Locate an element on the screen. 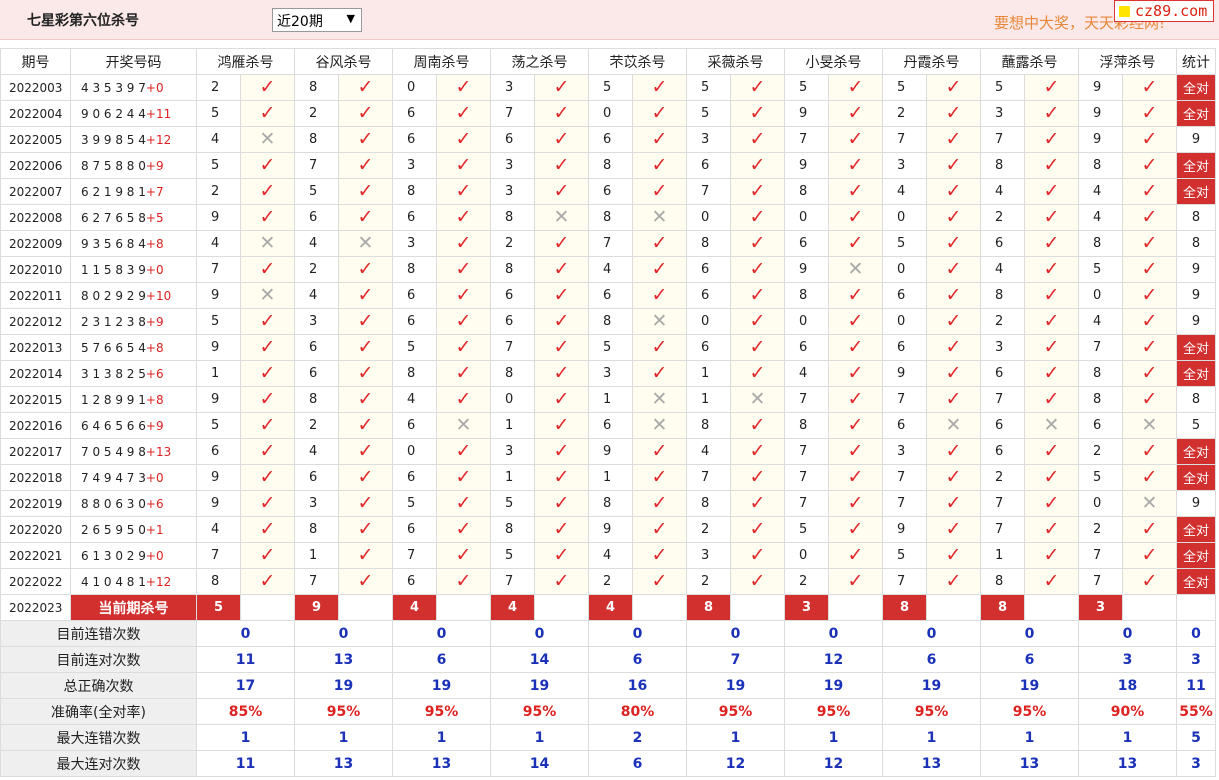 This screenshot has height=780, width=1219. draw-cell: 5 7 6 6 5 4+8 is located at coordinates (133, 347).